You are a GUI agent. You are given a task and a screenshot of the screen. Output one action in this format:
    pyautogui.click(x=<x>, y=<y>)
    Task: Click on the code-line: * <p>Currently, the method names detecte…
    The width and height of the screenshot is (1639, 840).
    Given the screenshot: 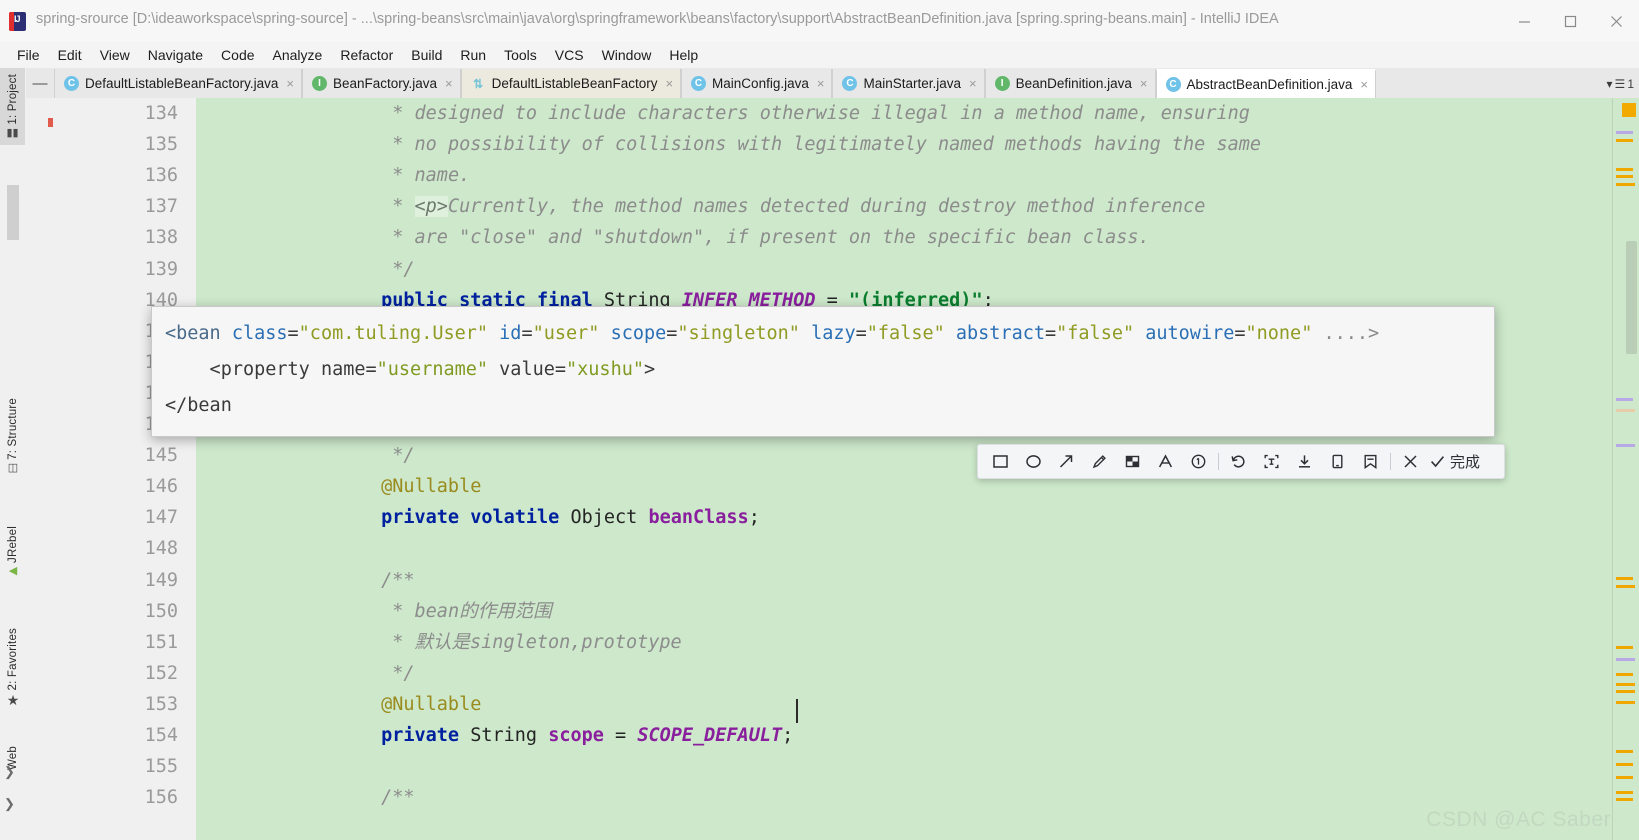 What is the action you would take?
    pyautogui.click(x=932, y=206)
    